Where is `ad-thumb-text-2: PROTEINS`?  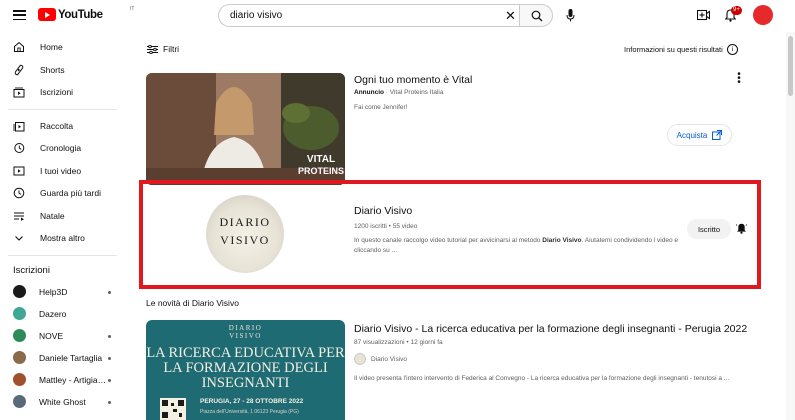
ad-thumb-text-2: PROTEINS is located at coordinates (321, 171).